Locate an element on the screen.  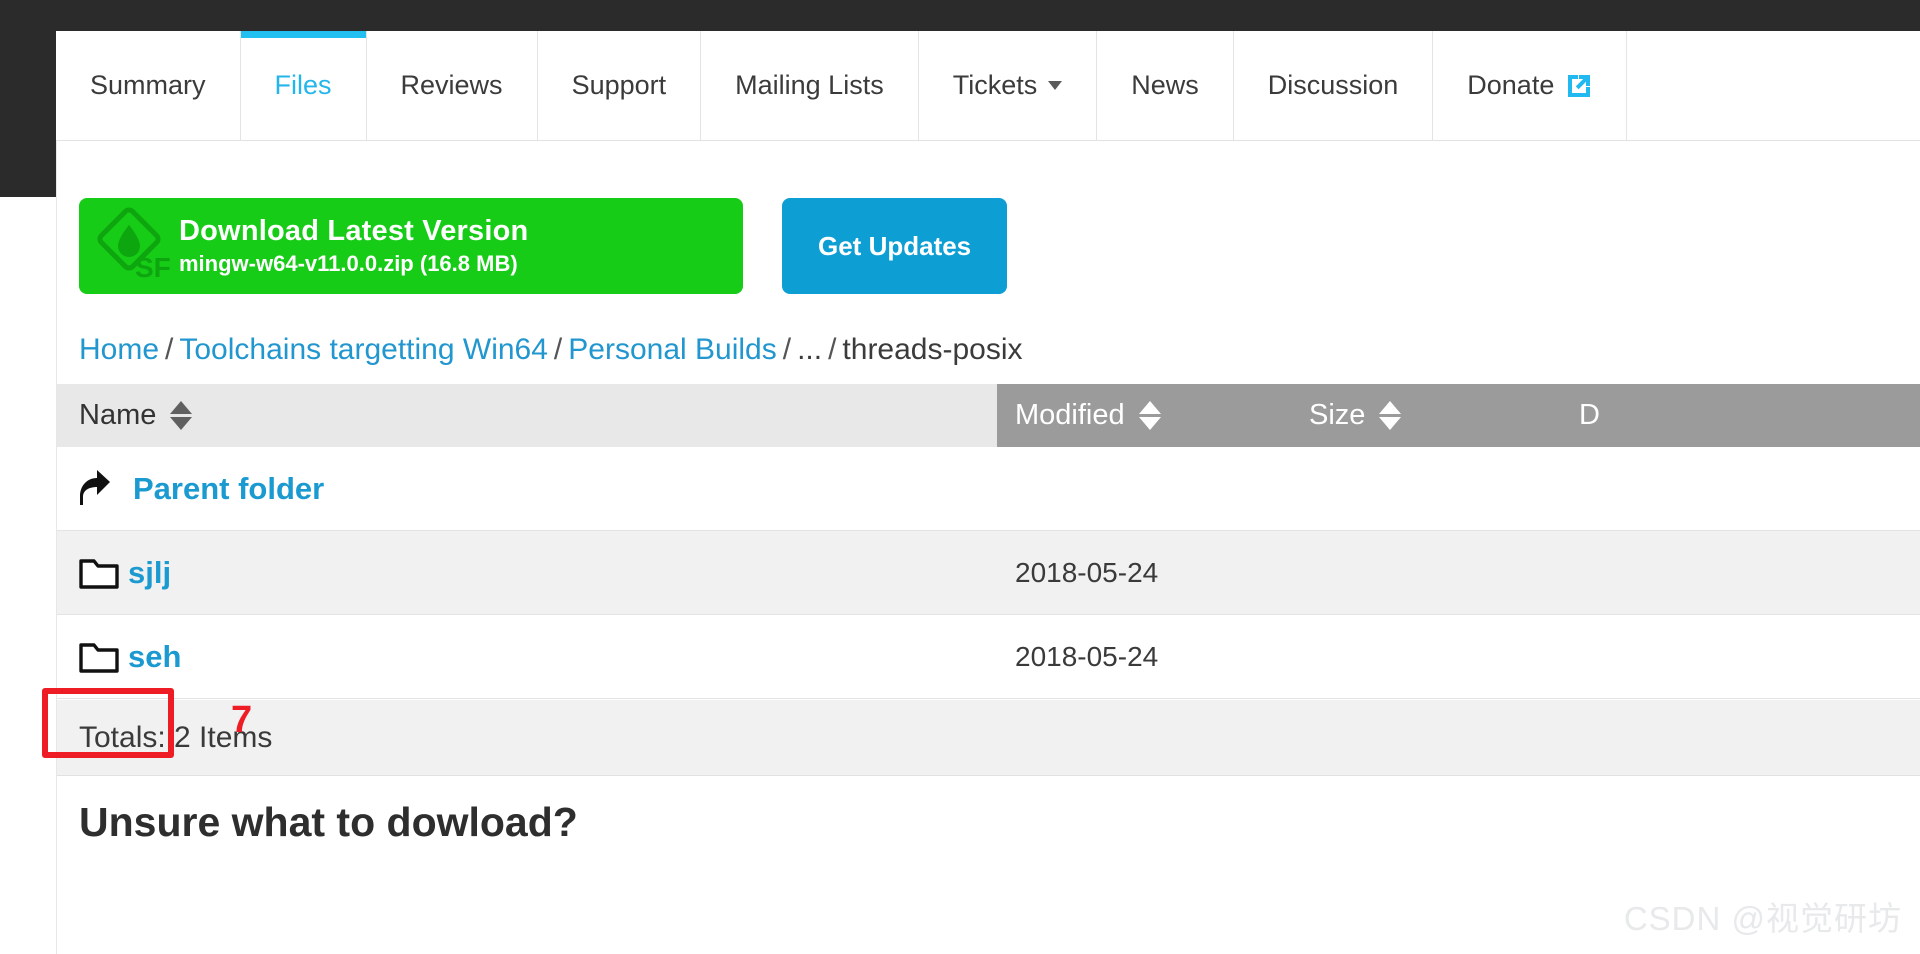
folder-link: seh is located at coordinates (154, 657).